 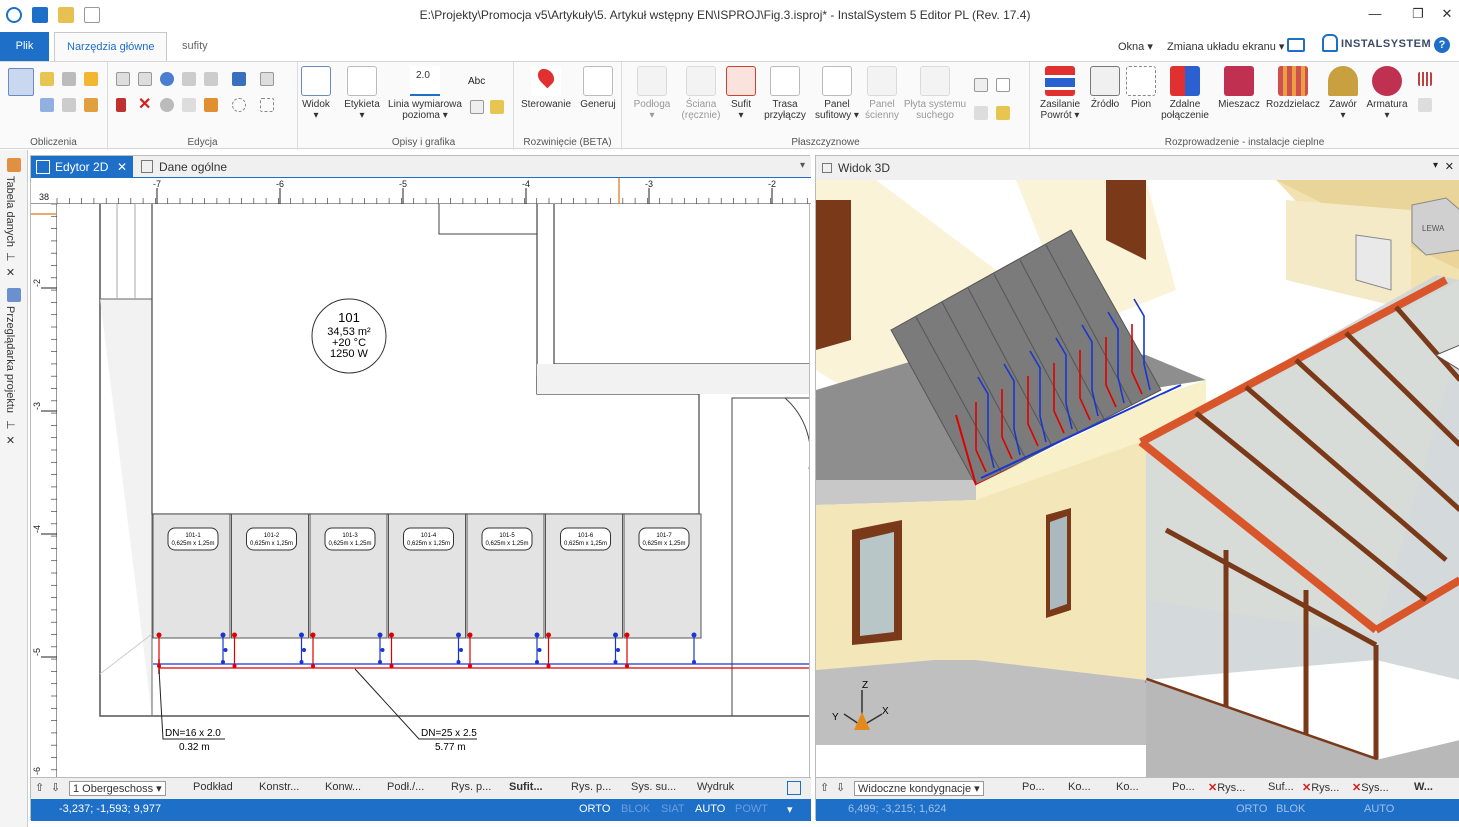 What do you see at coordinates (1435, 165) in the screenshot?
I see `view-dropdown-icon: ▾` at bounding box center [1435, 165].